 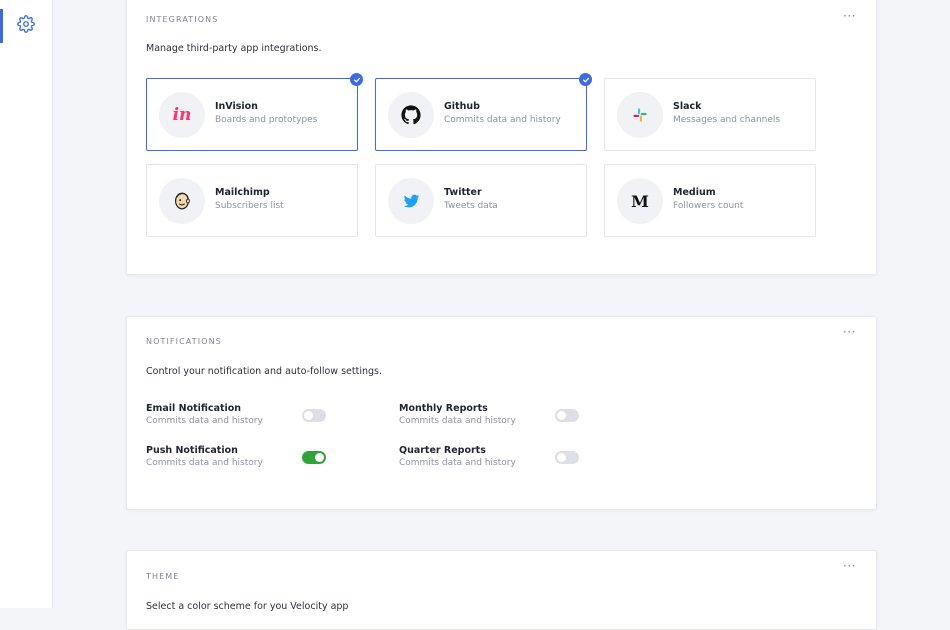 I want to click on email-notification-toggle, so click(x=314, y=415).